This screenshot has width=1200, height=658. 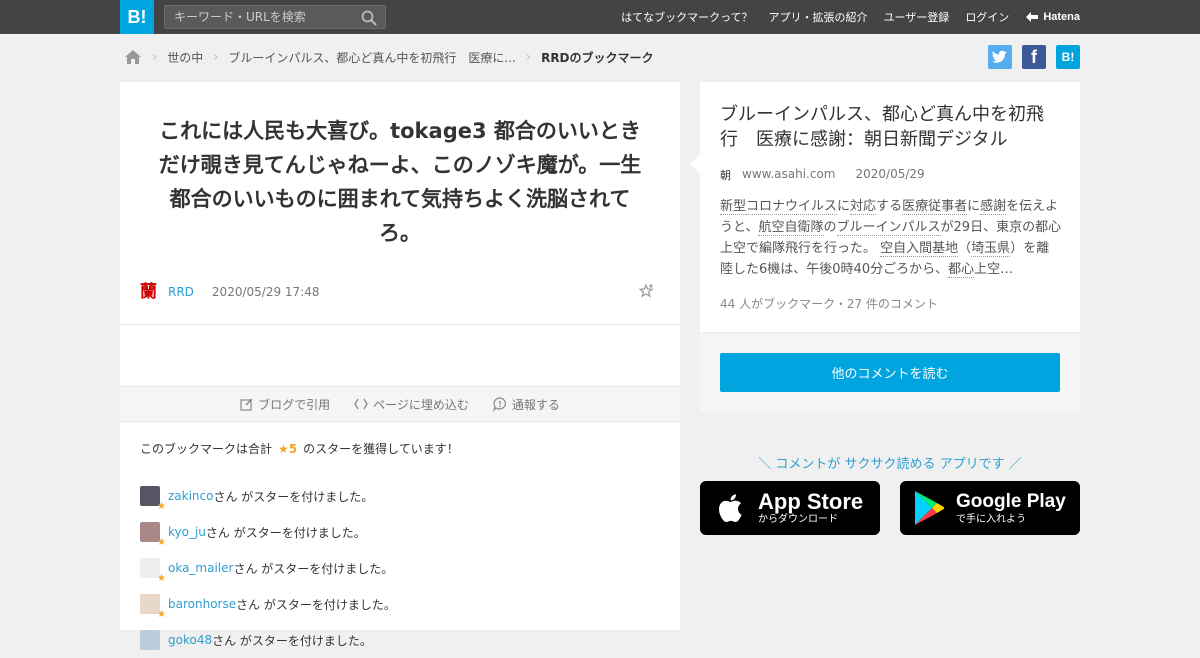 What do you see at coordinates (993, 207) in the screenshot?
I see `keyword-link: 感謝` at bounding box center [993, 207].